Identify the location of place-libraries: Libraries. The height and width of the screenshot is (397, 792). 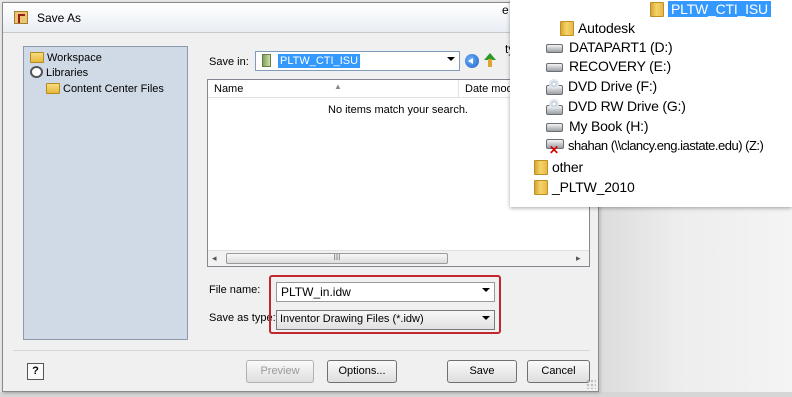
(59, 73).